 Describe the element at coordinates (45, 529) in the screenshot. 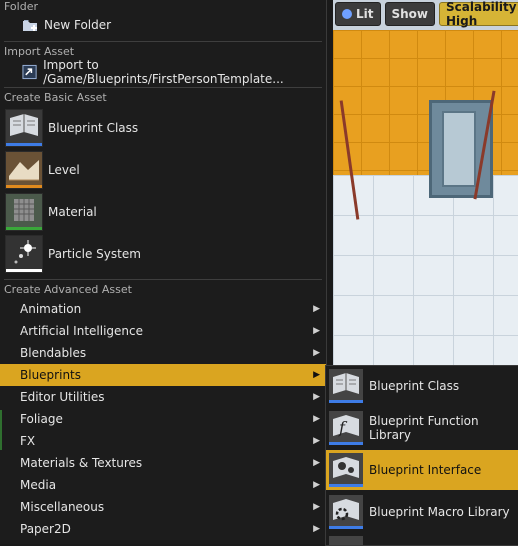

I see `advanced-item-label: Paper2D` at that location.